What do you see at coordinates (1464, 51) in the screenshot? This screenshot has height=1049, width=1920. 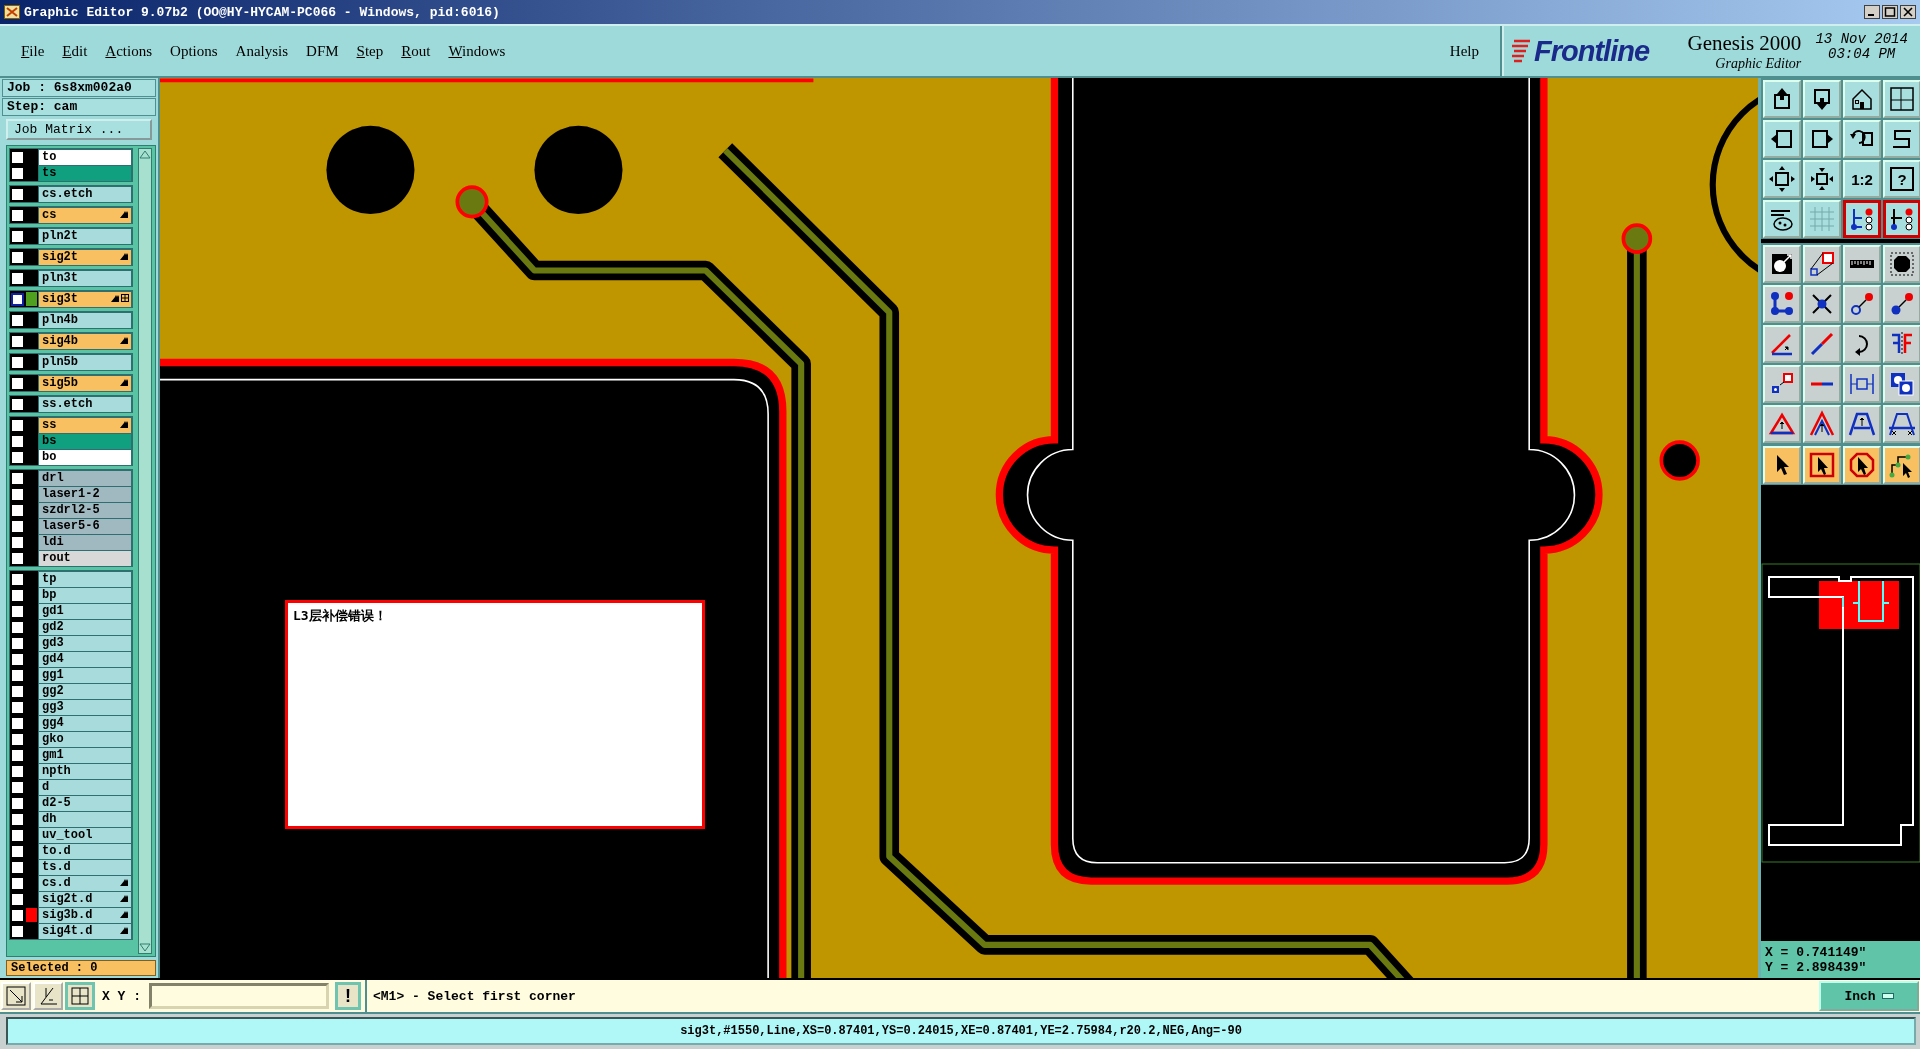 I see `help-menu: Help` at bounding box center [1464, 51].